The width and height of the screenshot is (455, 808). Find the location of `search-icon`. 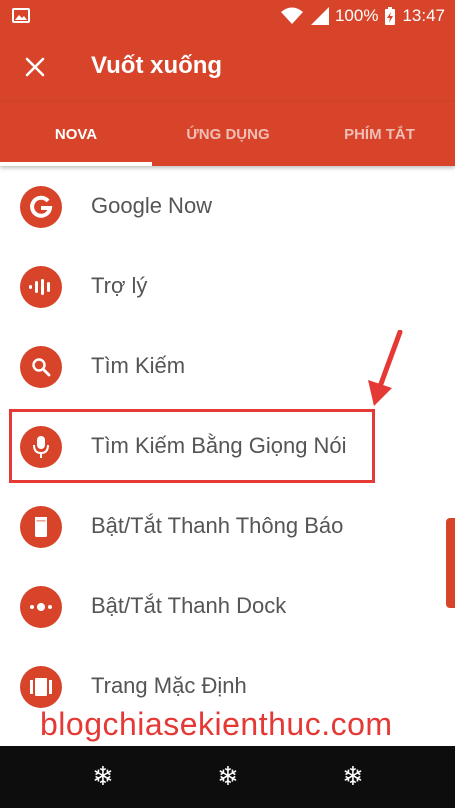

search-icon is located at coordinates (41, 367).